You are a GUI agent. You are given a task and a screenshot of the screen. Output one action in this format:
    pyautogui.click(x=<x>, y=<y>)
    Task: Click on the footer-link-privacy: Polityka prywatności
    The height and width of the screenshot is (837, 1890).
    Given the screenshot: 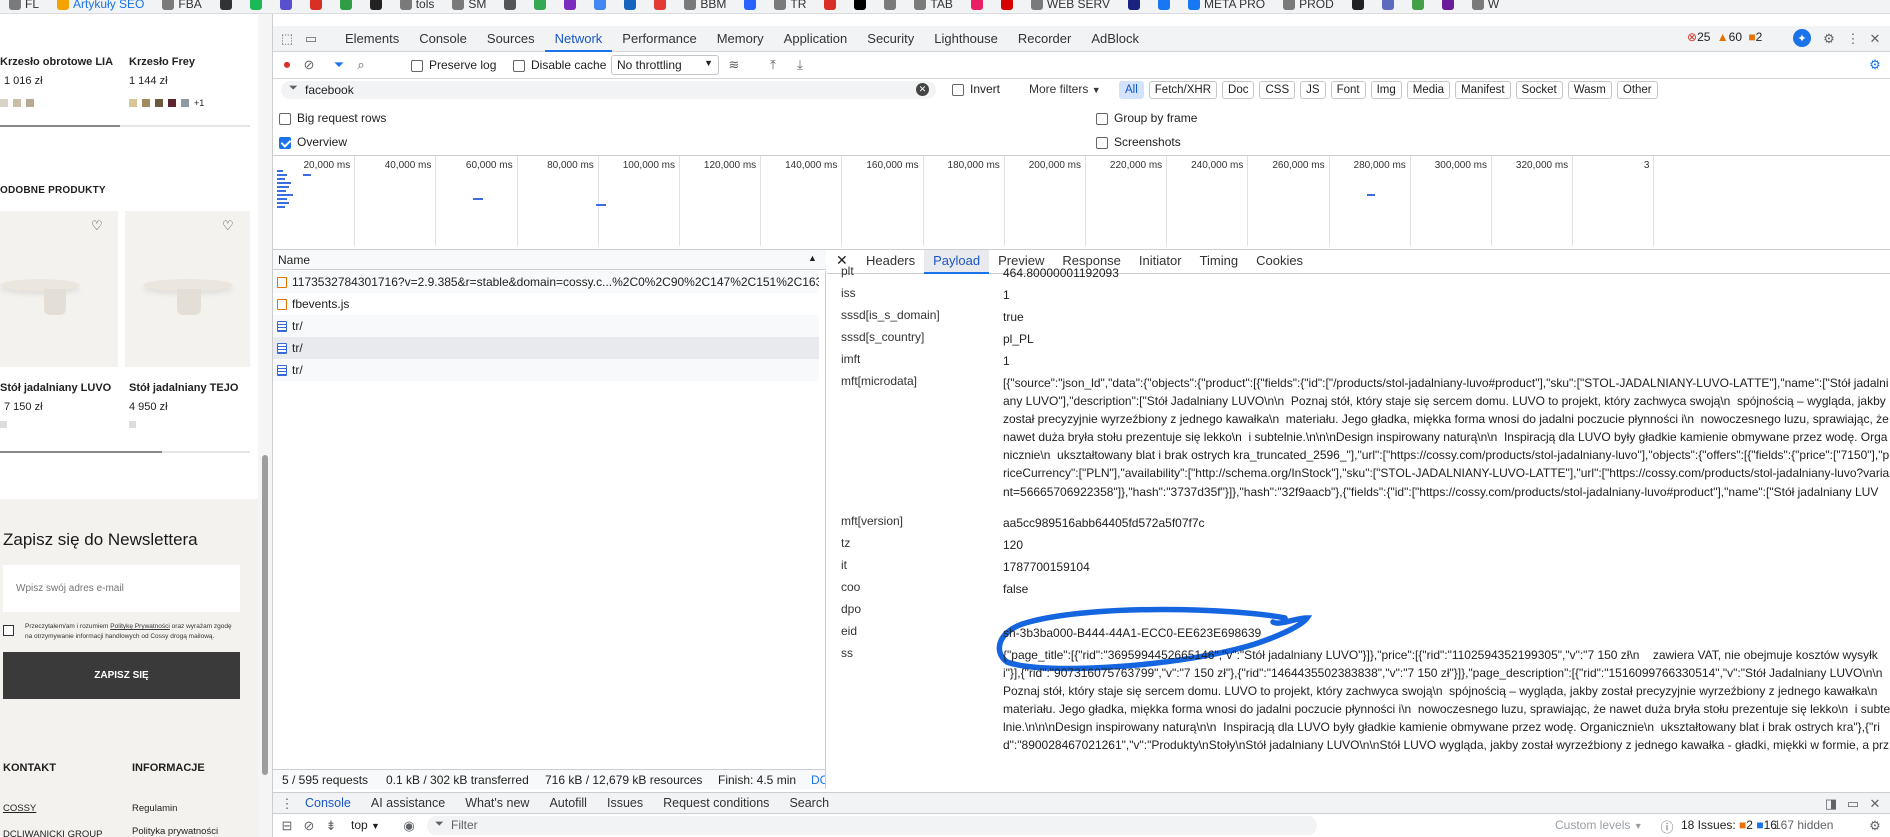 What is the action you would take?
    pyautogui.click(x=175, y=831)
    